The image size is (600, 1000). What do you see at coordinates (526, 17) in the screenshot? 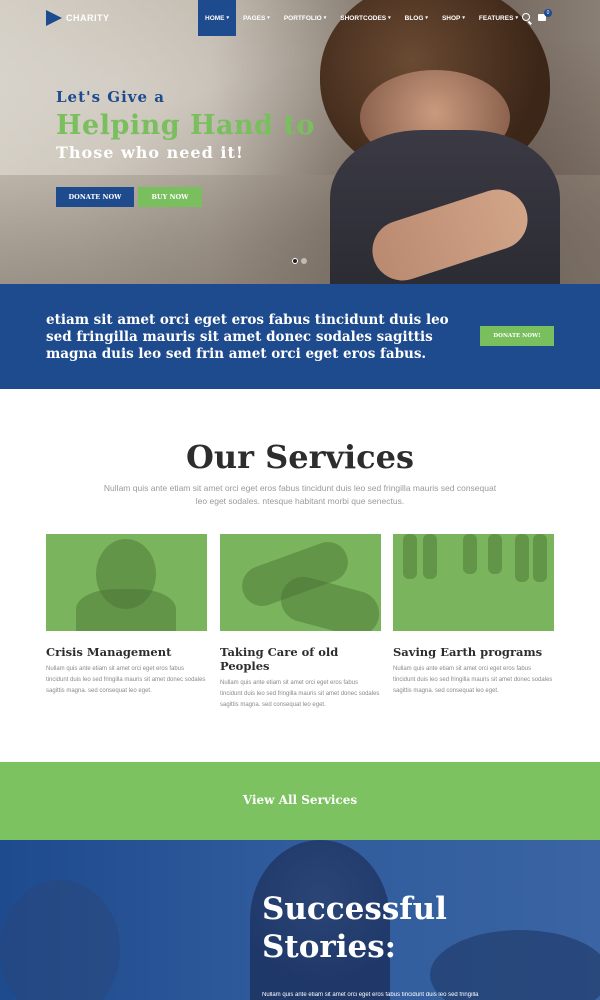
I see `search-icon` at bounding box center [526, 17].